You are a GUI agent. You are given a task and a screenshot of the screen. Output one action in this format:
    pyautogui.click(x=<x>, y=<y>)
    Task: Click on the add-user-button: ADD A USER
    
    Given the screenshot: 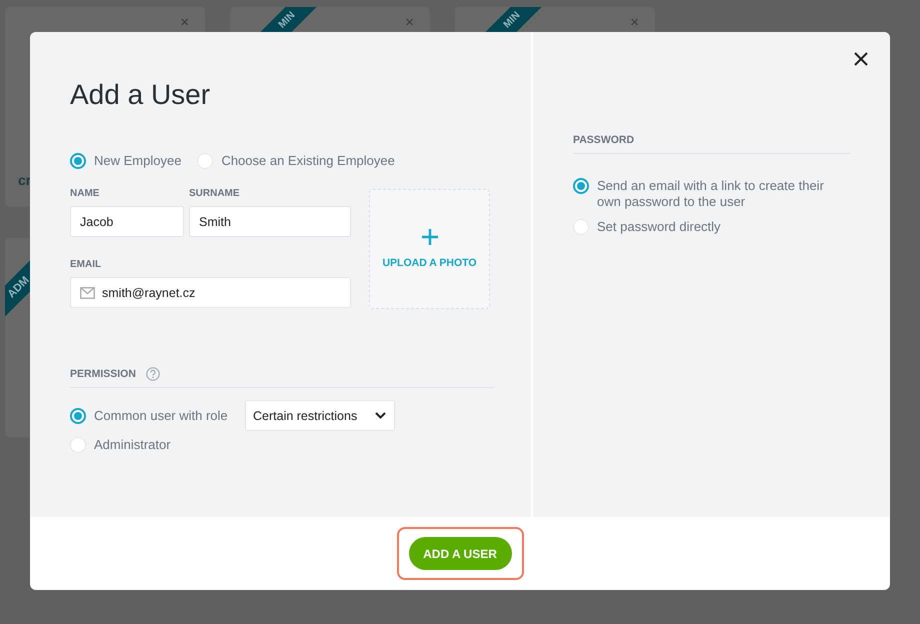 What is the action you would take?
    pyautogui.click(x=460, y=553)
    